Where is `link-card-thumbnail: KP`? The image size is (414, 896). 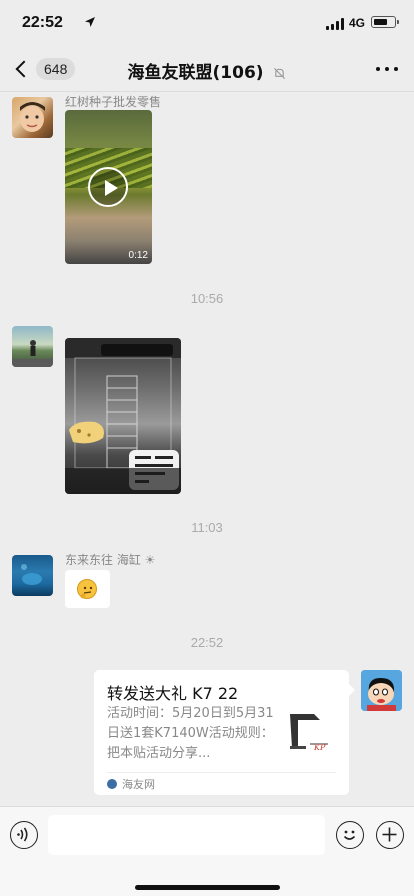
link-card-thumbnail: KP is located at coordinates (309, 733).